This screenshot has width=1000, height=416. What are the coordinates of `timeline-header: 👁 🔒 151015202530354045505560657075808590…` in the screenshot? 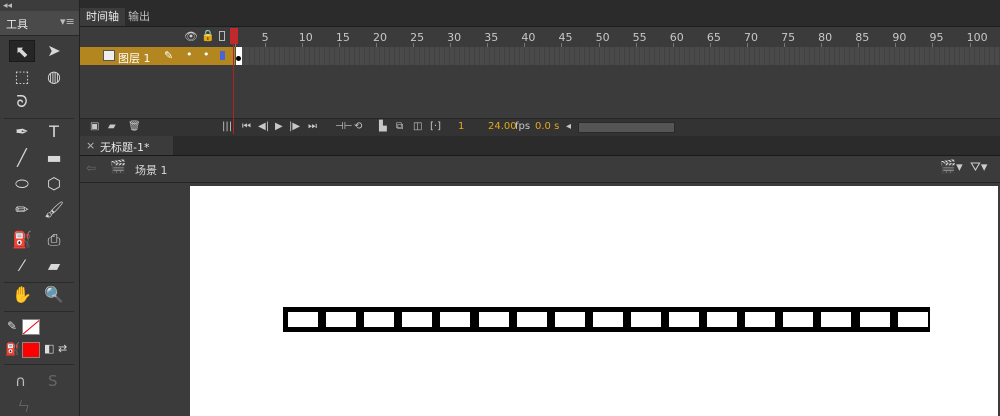 It's located at (540, 37).